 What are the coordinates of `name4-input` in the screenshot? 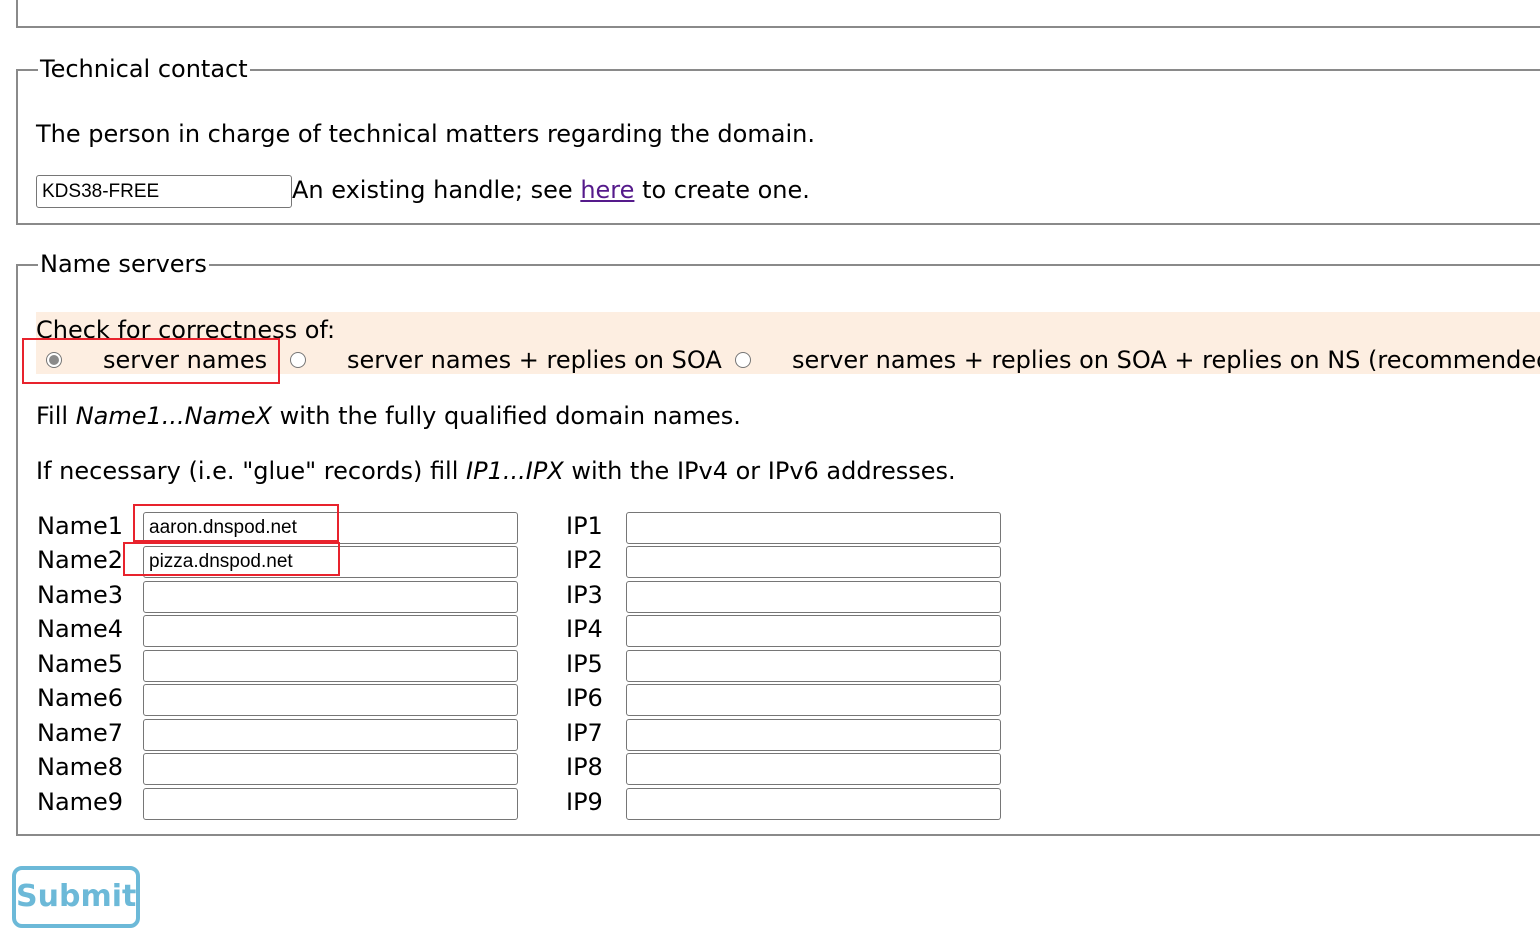 It's located at (330, 631).